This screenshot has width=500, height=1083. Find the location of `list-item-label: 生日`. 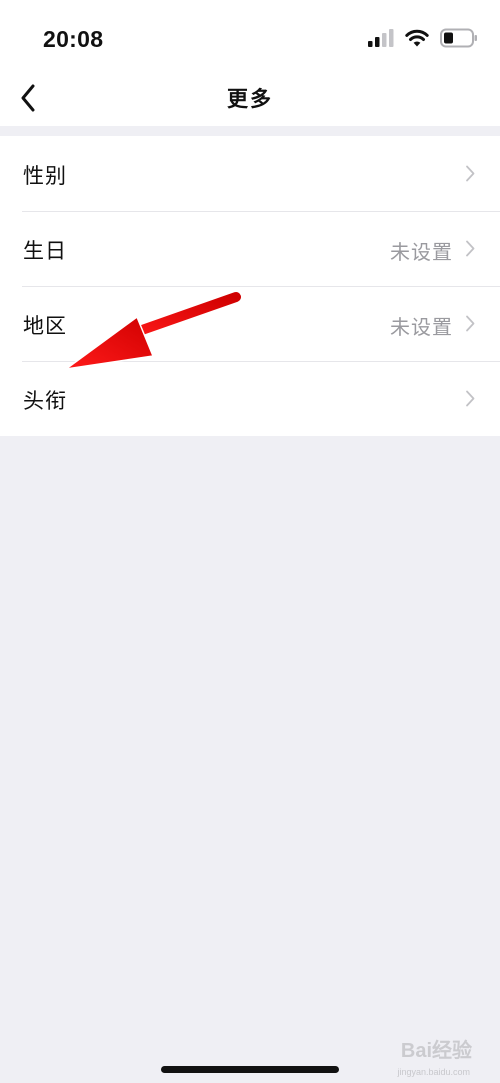

list-item-label: 生日 is located at coordinates (45, 251).